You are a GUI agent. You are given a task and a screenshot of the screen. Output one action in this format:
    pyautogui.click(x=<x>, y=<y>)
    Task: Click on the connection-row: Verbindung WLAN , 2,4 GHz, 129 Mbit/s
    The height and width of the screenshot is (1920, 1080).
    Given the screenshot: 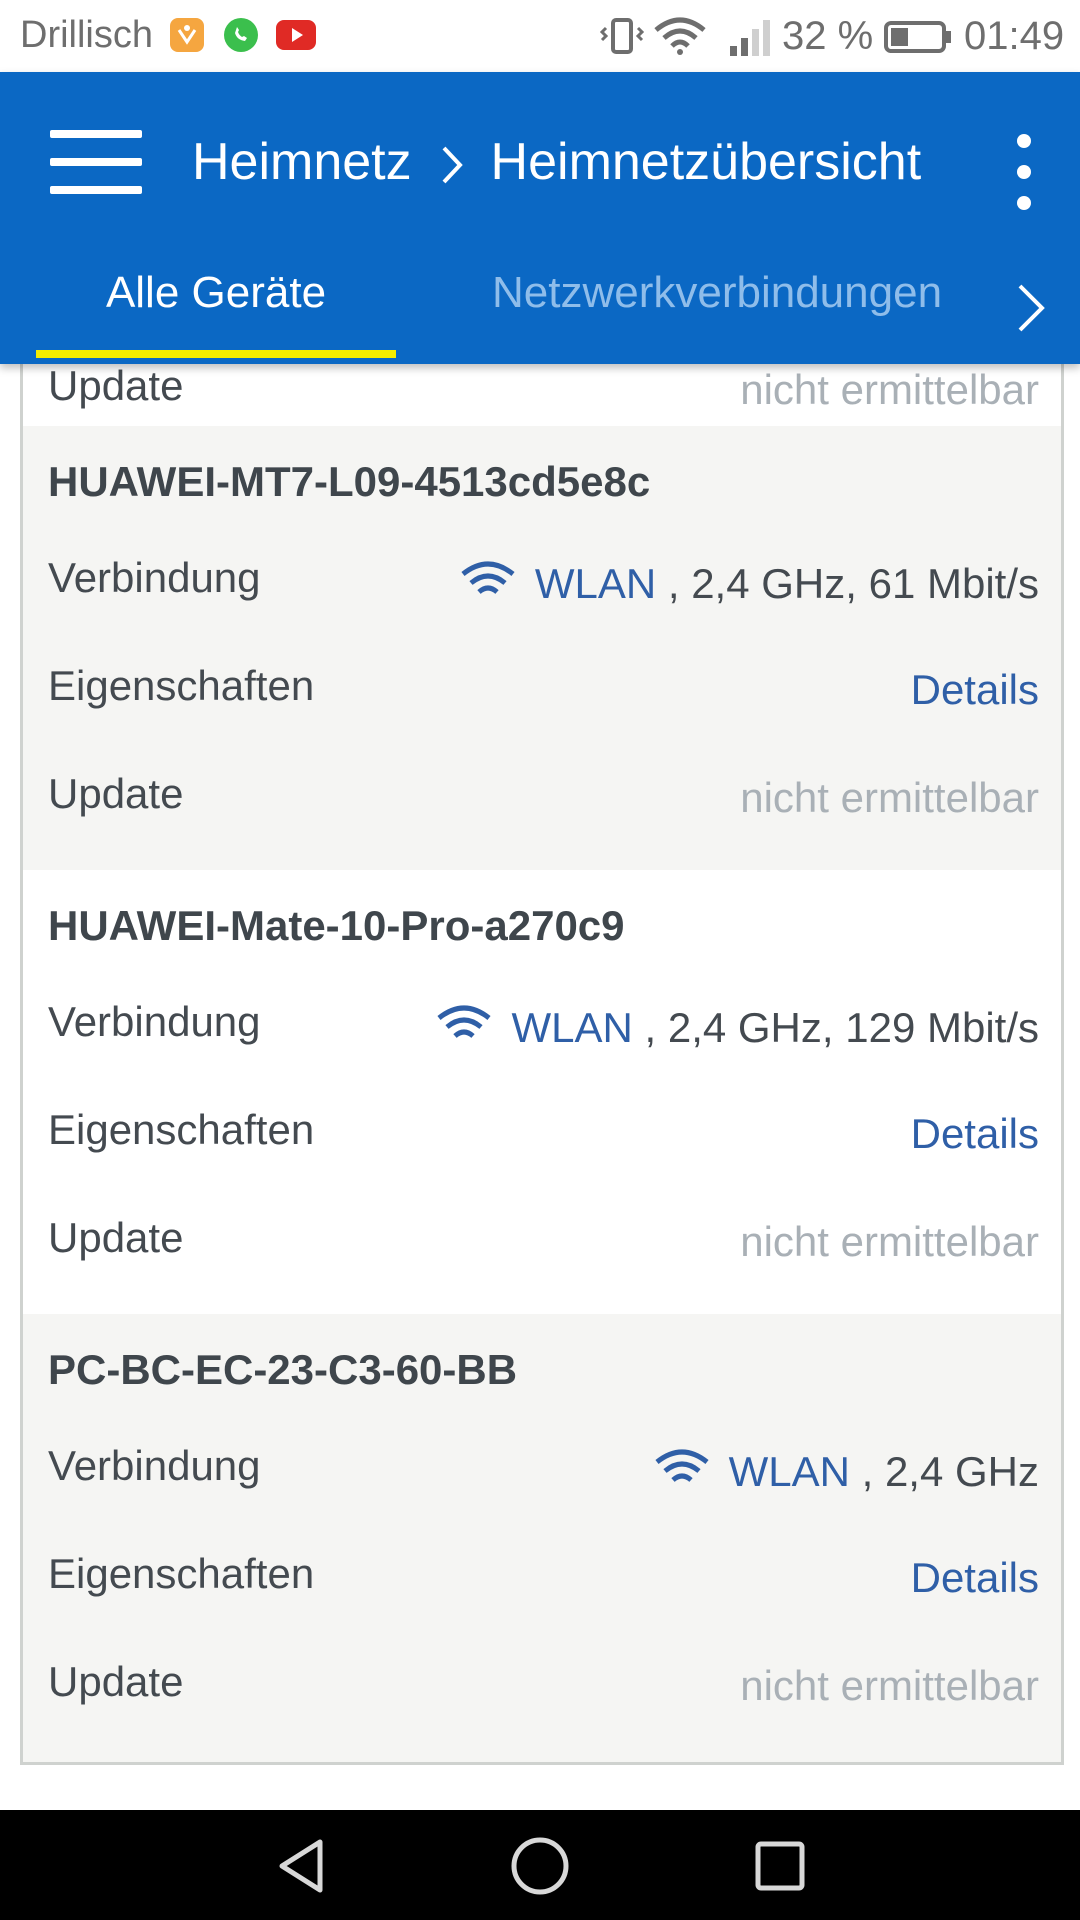 What is the action you would take?
    pyautogui.click(x=542, y=1026)
    